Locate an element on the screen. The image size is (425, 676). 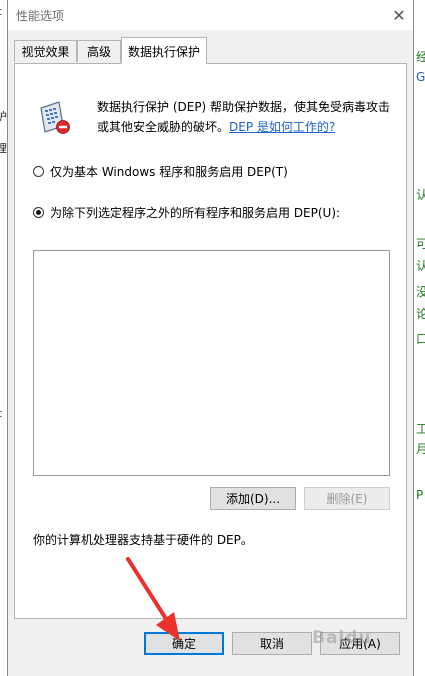
title-bar: 性能选项 ✕ is located at coordinates (210, 15).